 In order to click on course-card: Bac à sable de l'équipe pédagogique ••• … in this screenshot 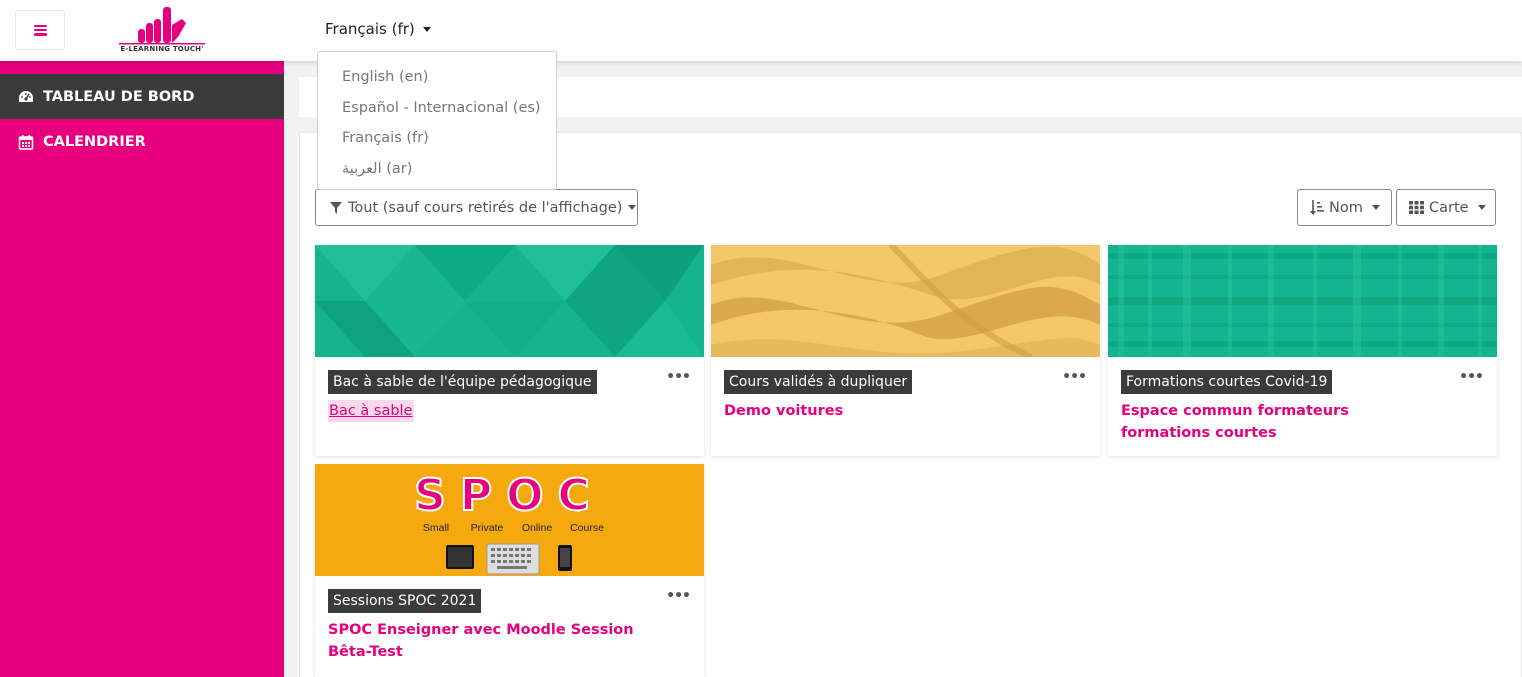, I will do `click(509, 350)`.